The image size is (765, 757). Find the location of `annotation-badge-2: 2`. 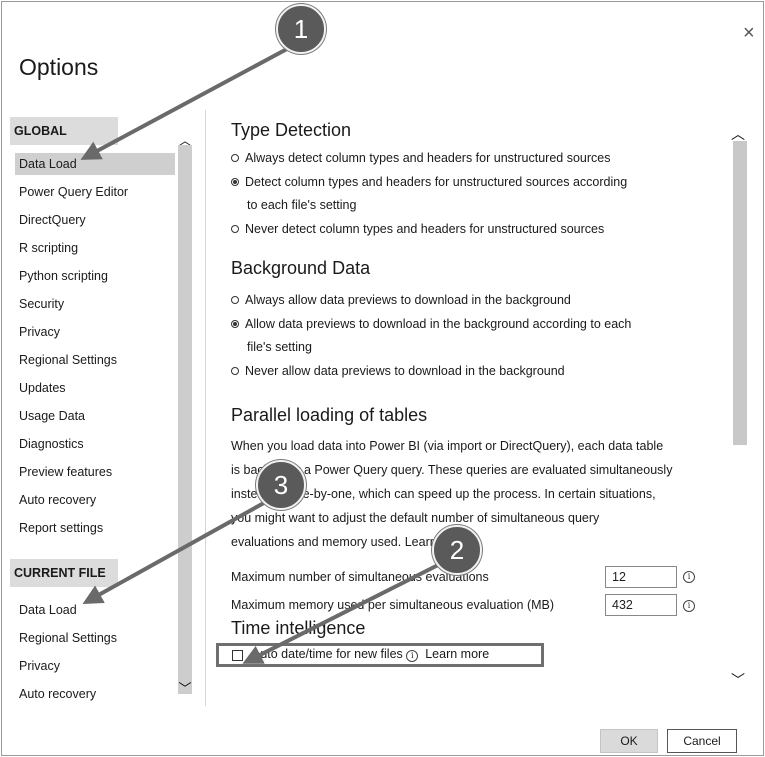

annotation-badge-2: 2 is located at coordinates (457, 550).